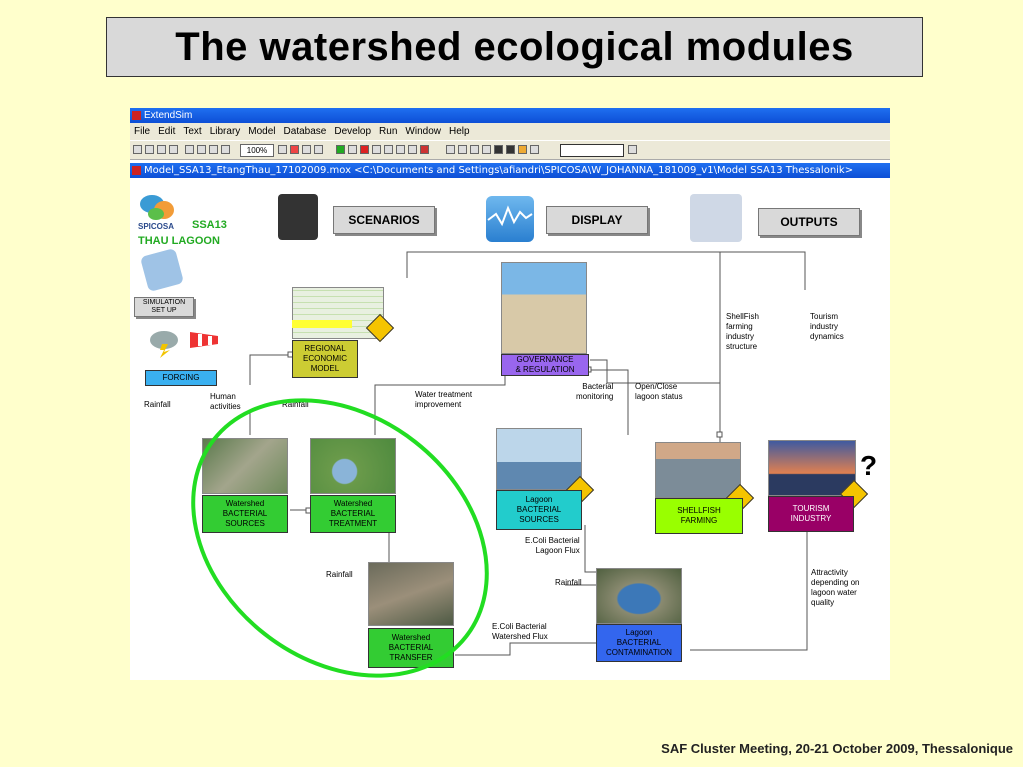  What do you see at coordinates (294, 149) in the screenshot?
I see `connect-icon` at bounding box center [294, 149].